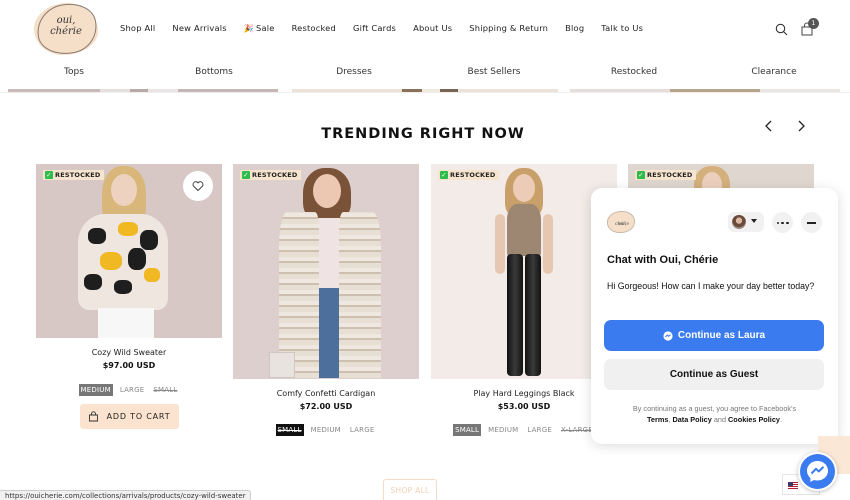  I want to click on caret-down-icon, so click(754, 221).